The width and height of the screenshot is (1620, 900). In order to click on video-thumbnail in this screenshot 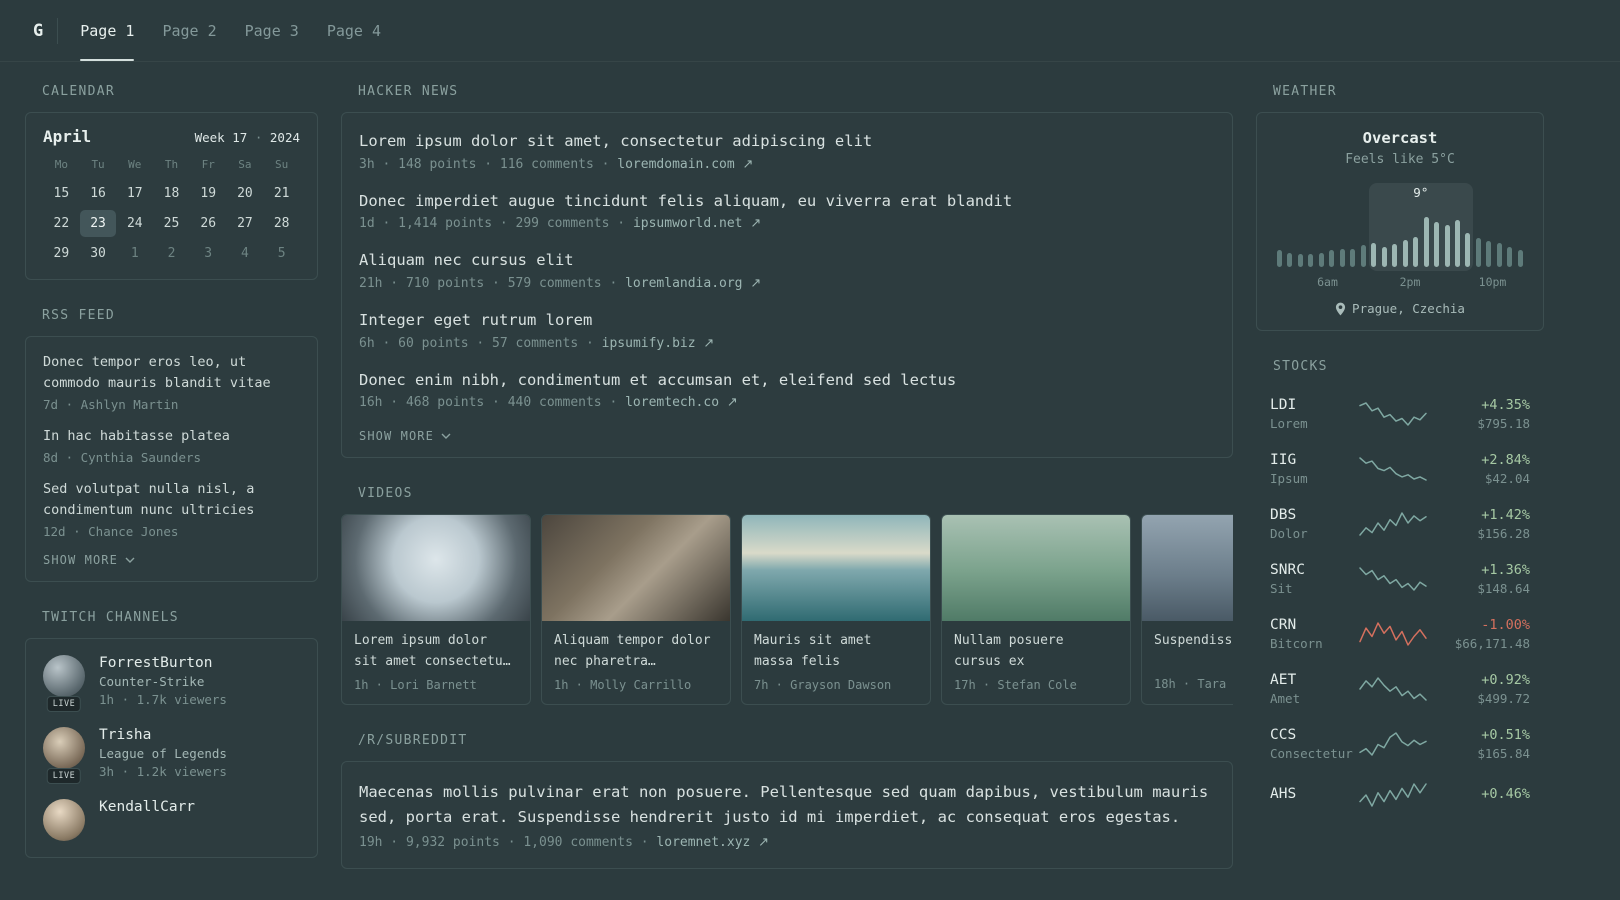, I will do `click(636, 568)`.